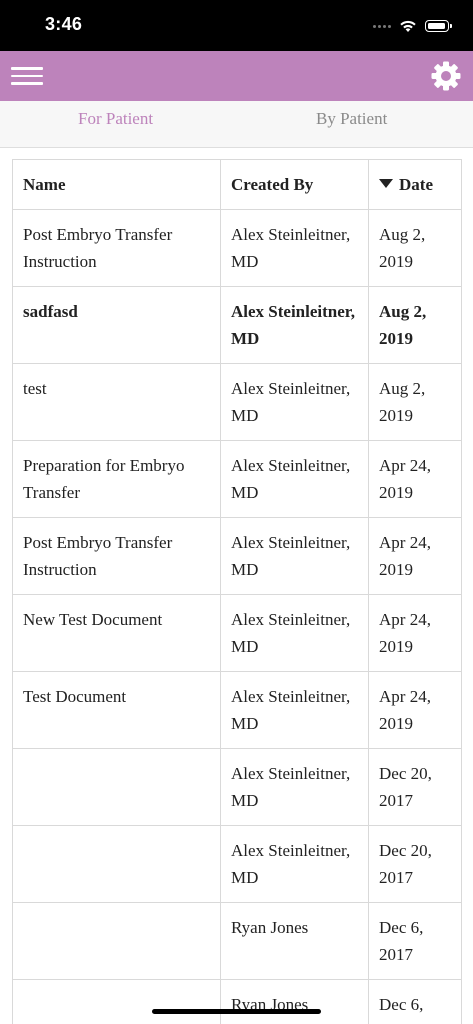 The image size is (473, 1024). I want to click on gear-icon, so click(446, 76).